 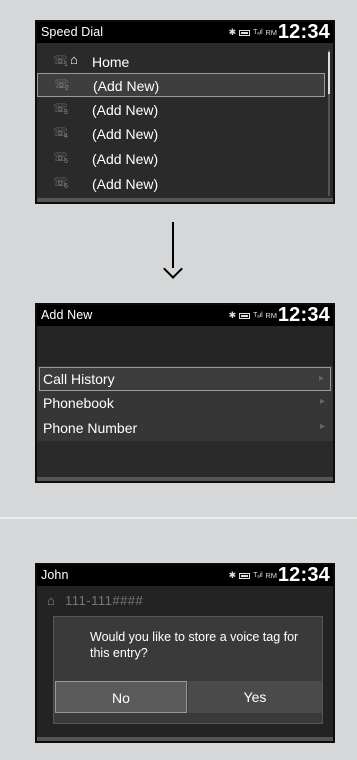 What do you see at coordinates (66, 186) in the screenshot?
I see `entry-number: 6` at bounding box center [66, 186].